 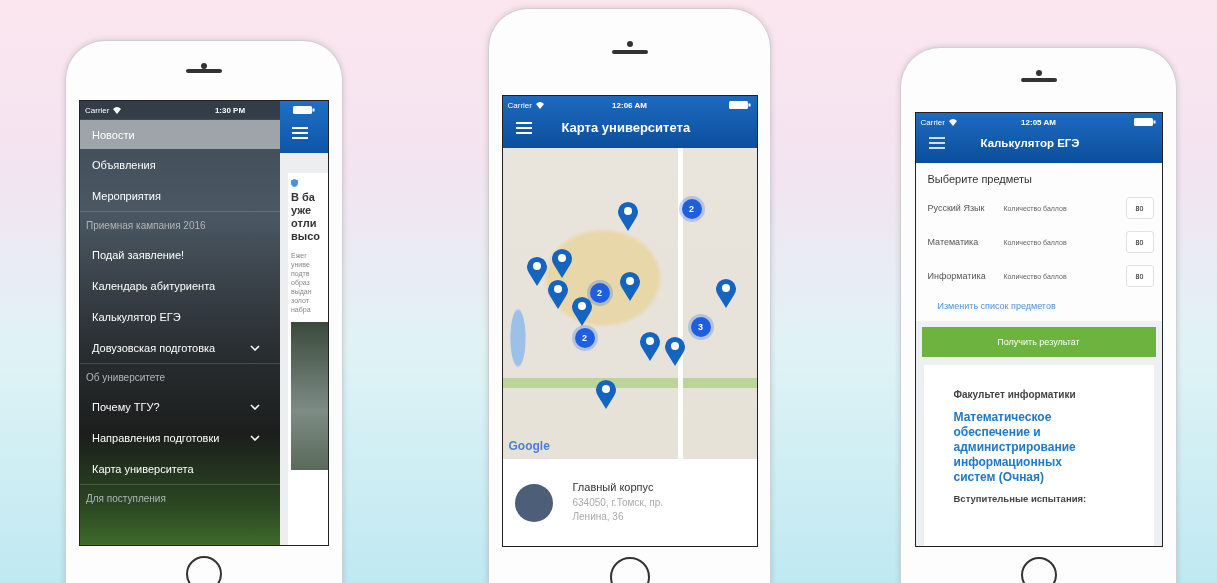 What do you see at coordinates (957, 276) in the screenshot?
I see `subject-name: Информатика` at bounding box center [957, 276].